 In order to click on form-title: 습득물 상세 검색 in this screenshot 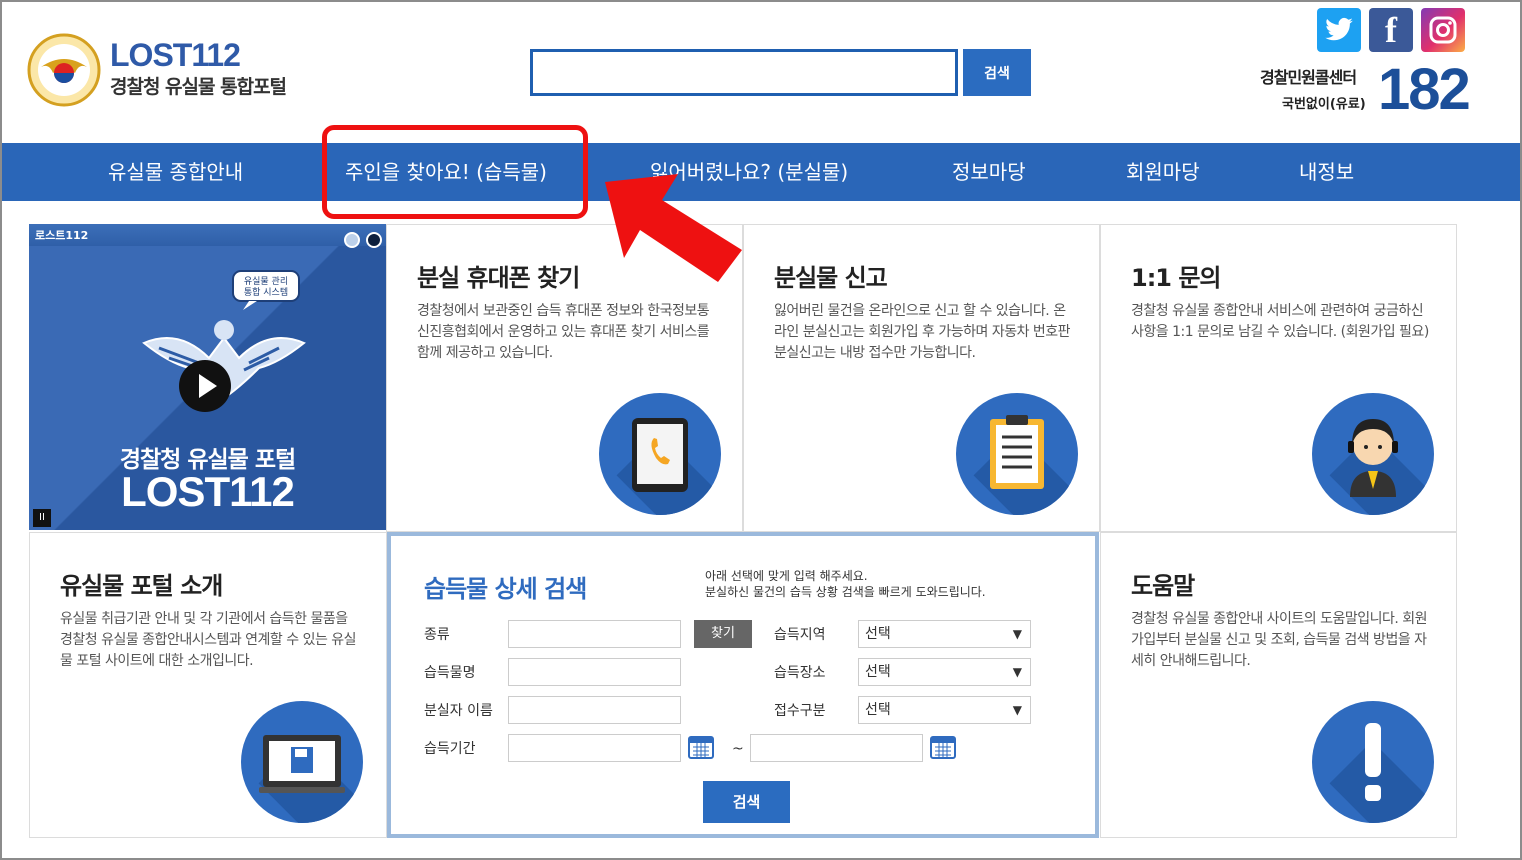, I will do `click(505, 589)`.